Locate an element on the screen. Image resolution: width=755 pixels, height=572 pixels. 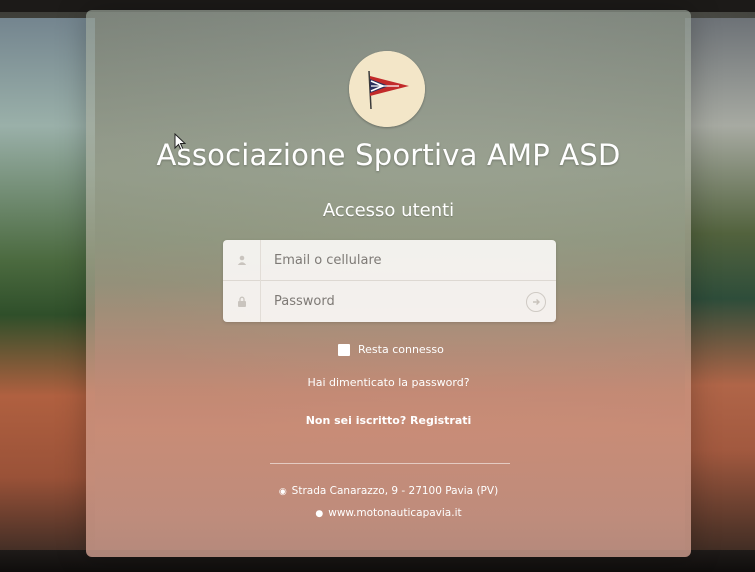
footer-divider is located at coordinates (390, 463).